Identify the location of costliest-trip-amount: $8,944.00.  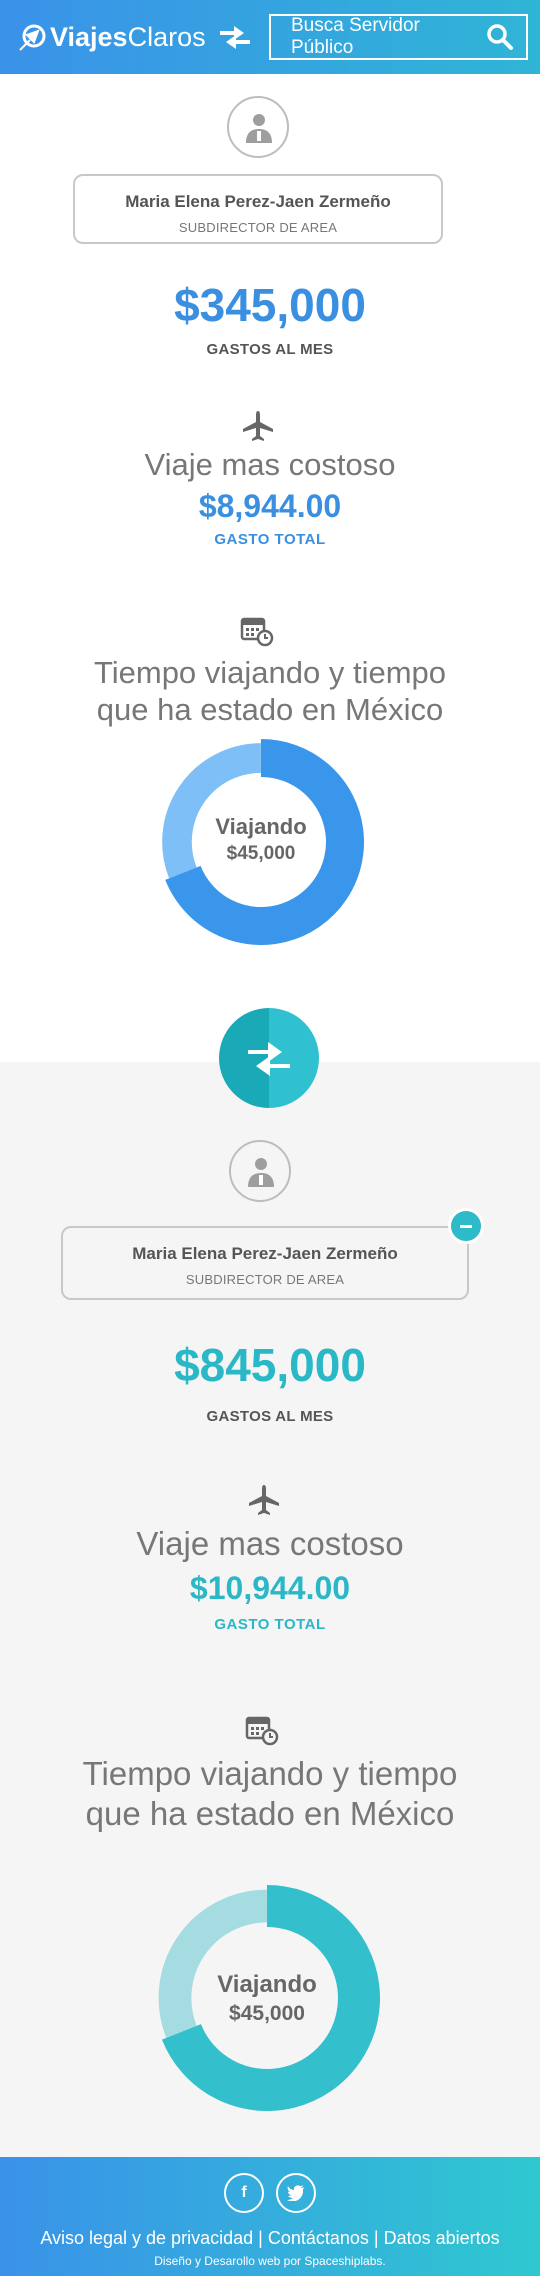
(270, 506).